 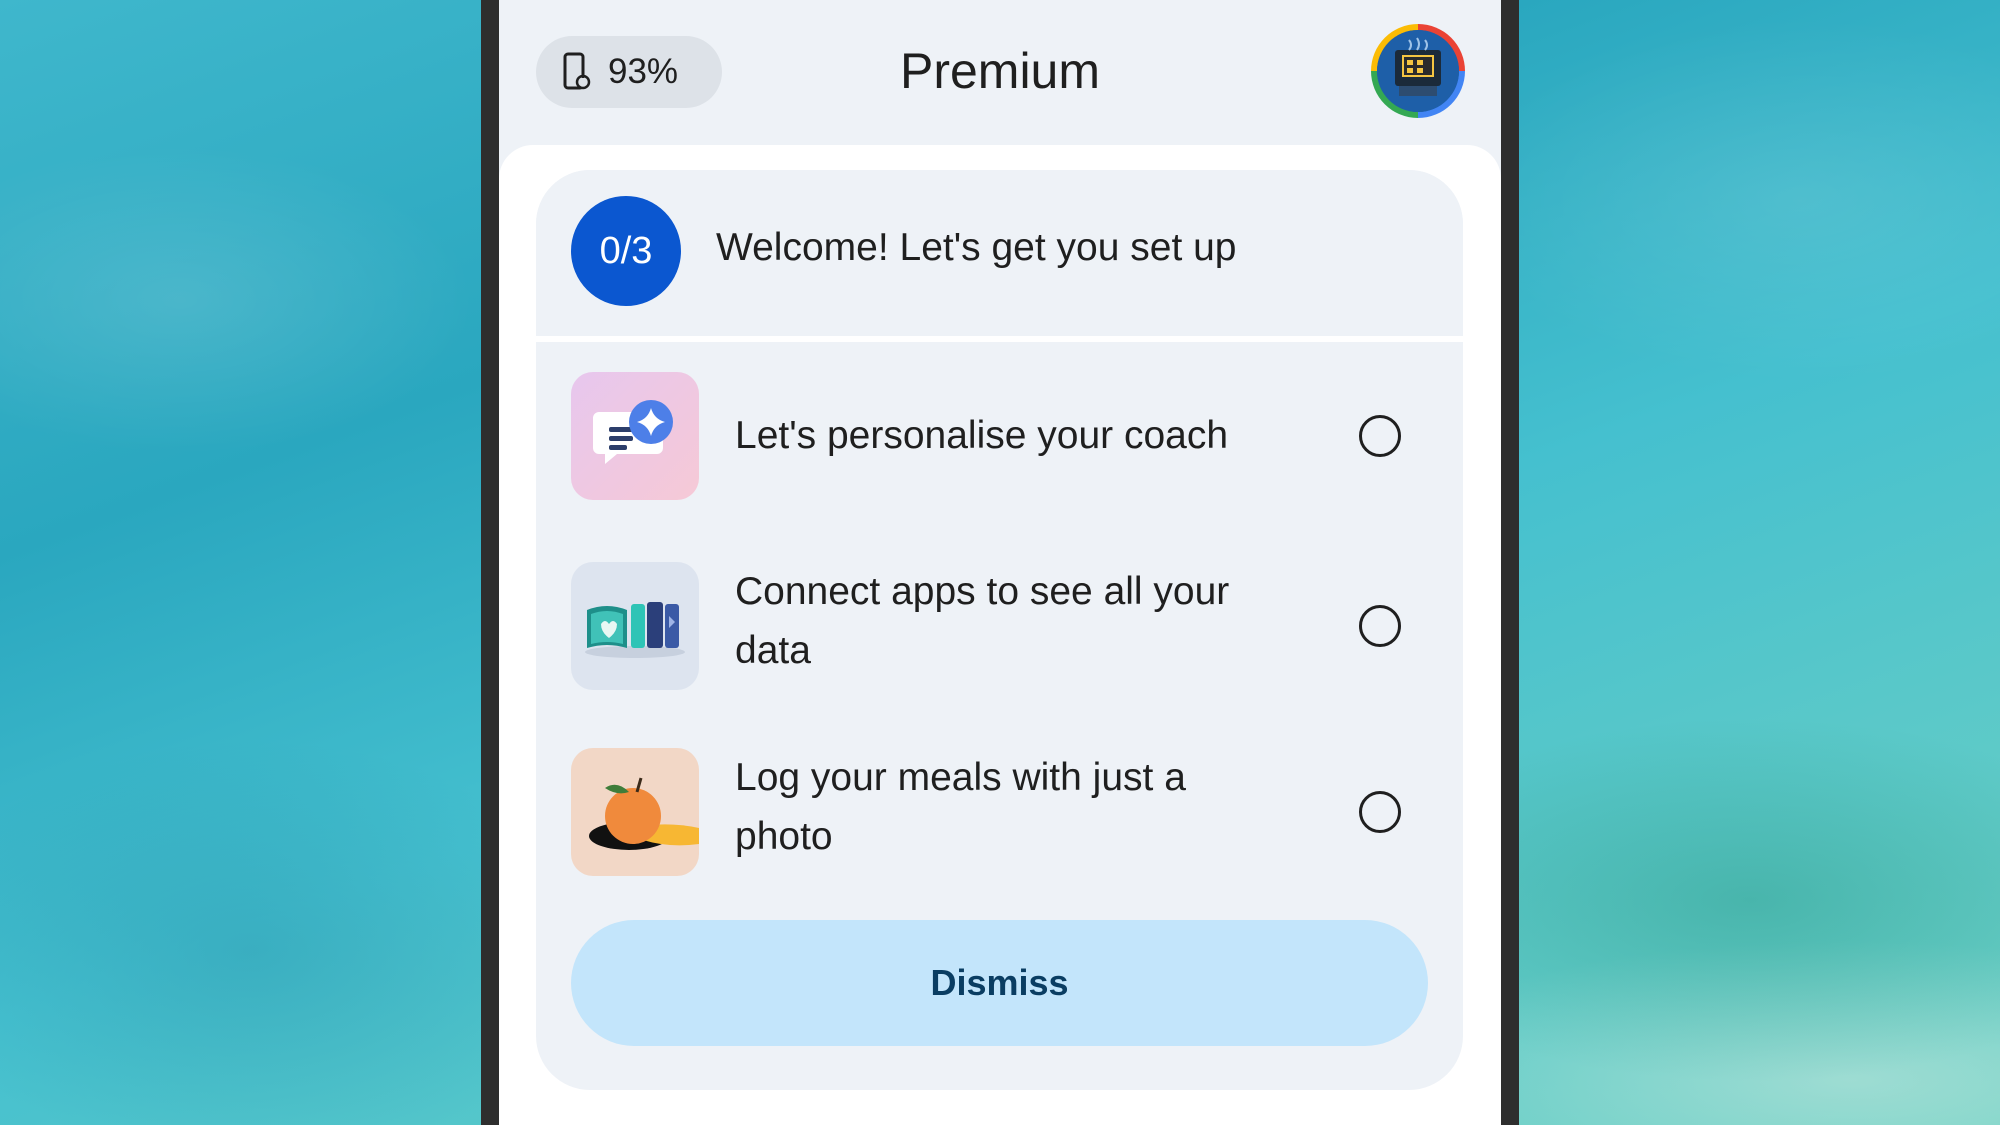 I want to click on profile-avatar-icon, so click(x=1418, y=71).